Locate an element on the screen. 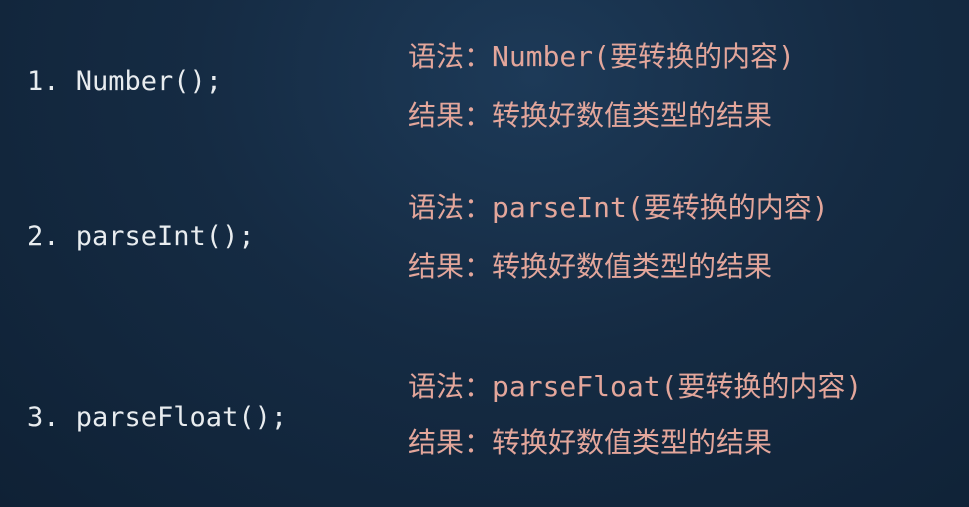 The image size is (969, 507). method-number: 1. Number(); is located at coordinates (125, 81).